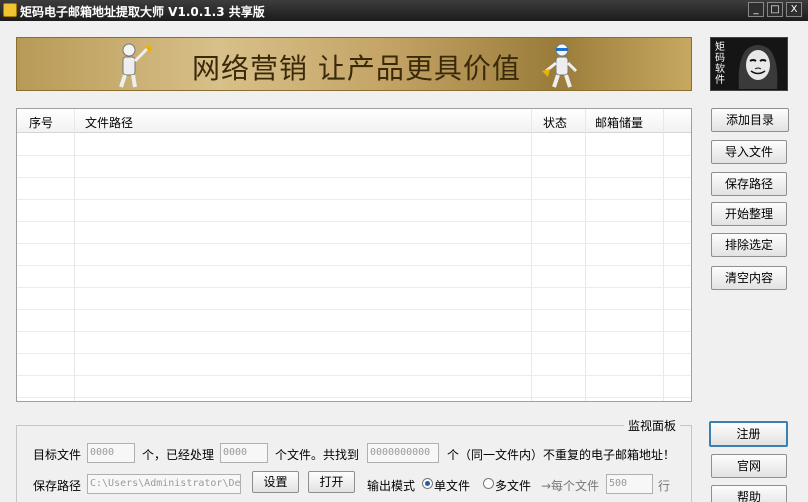  What do you see at coordinates (775, 9) in the screenshot?
I see `maximize-button: □` at bounding box center [775, 9].